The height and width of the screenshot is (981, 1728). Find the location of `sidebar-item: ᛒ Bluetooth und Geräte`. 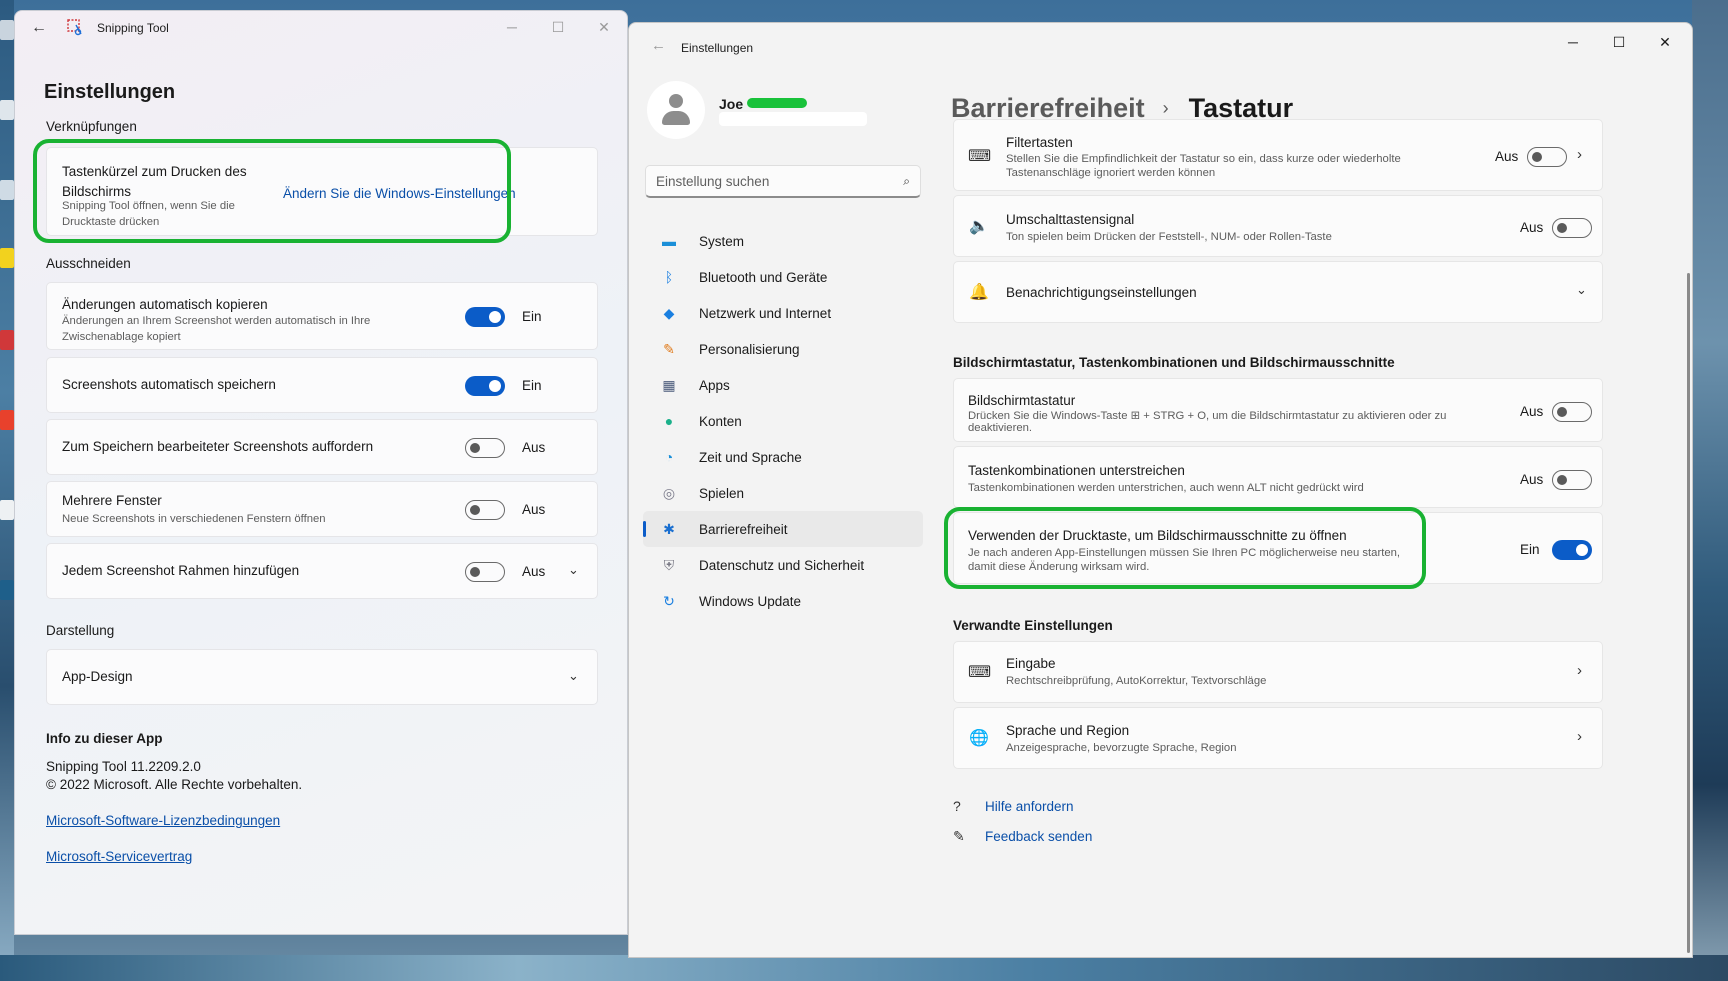

sidebar-item: ᛒ Bluetooth und Geräte is located at coordinates (783, 277).